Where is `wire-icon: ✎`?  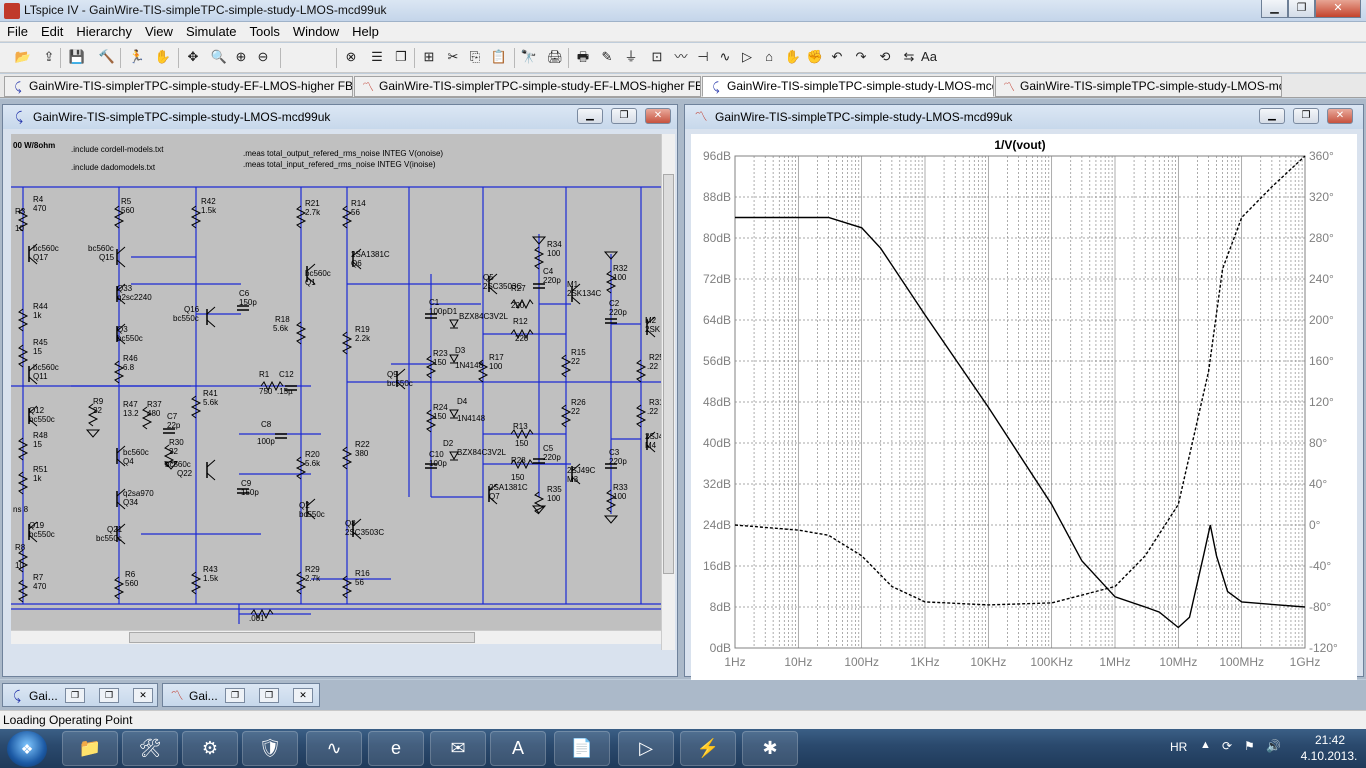
wire-icon: ✎ is located at coordinates (607, 57).